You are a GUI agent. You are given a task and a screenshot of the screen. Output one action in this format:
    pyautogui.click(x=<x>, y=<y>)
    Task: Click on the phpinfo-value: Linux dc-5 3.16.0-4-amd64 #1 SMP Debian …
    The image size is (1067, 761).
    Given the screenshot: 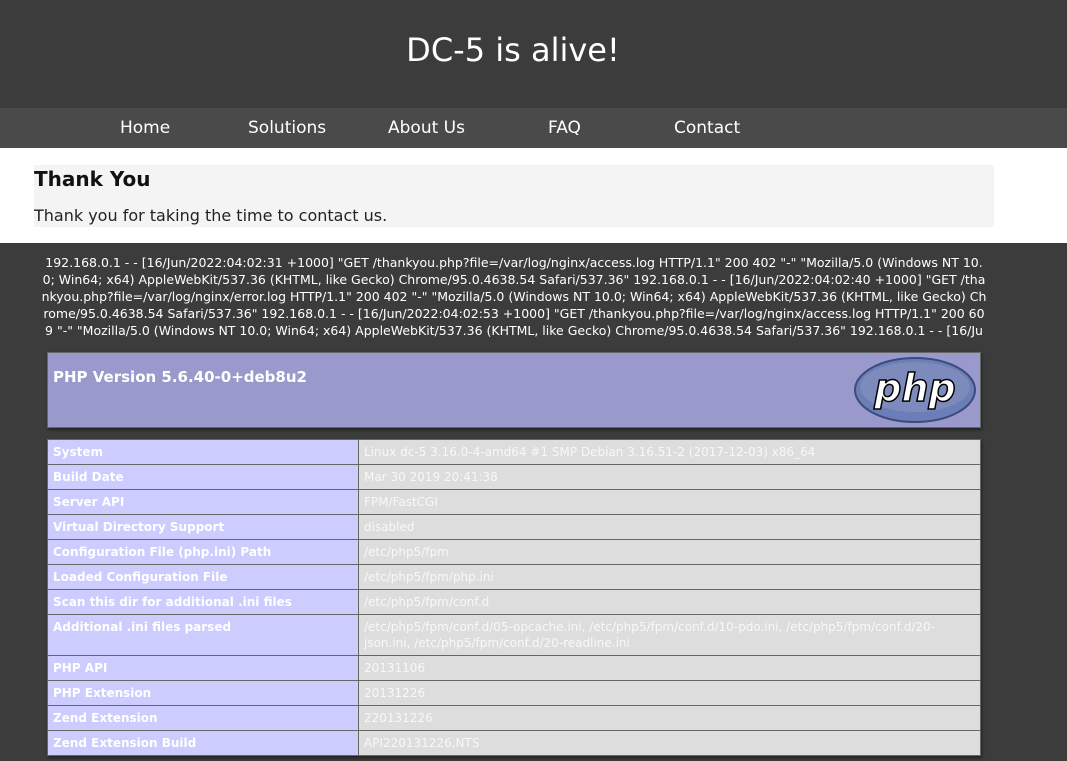 What is the action you would take?
    pyautogui.click(x=669, y=452)
    